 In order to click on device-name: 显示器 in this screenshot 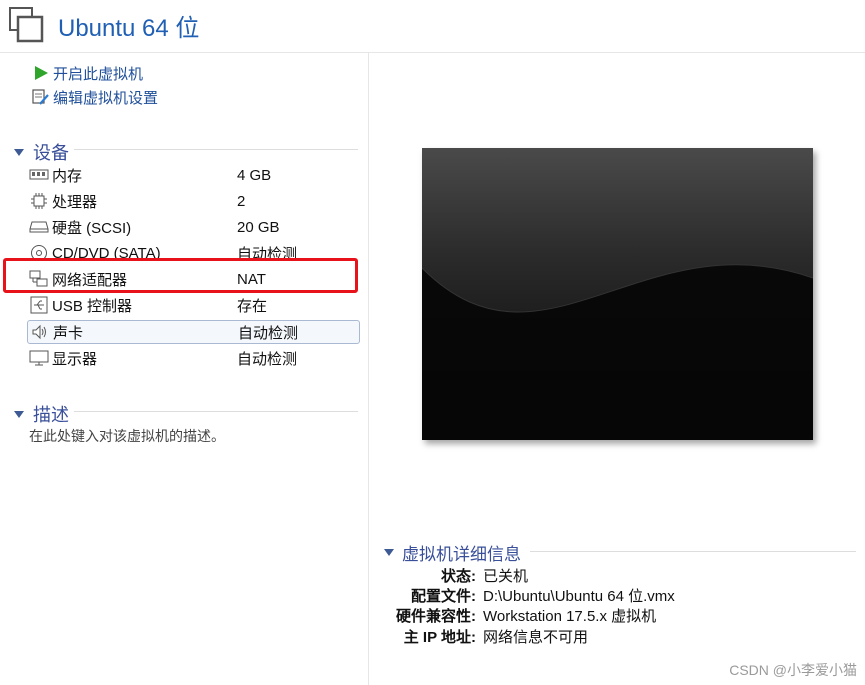, I will do `click(75, 359)`.